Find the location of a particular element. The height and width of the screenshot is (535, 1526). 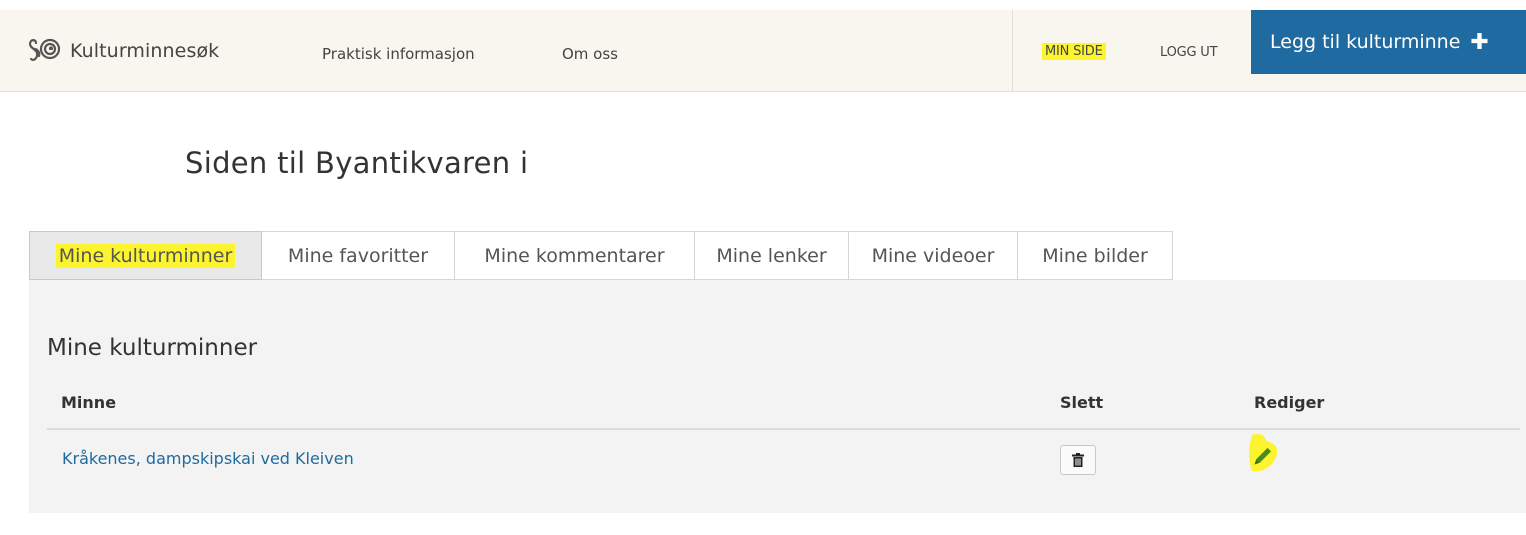

brand-link: Kulturminnesøk is located at coordinates (123, 51).